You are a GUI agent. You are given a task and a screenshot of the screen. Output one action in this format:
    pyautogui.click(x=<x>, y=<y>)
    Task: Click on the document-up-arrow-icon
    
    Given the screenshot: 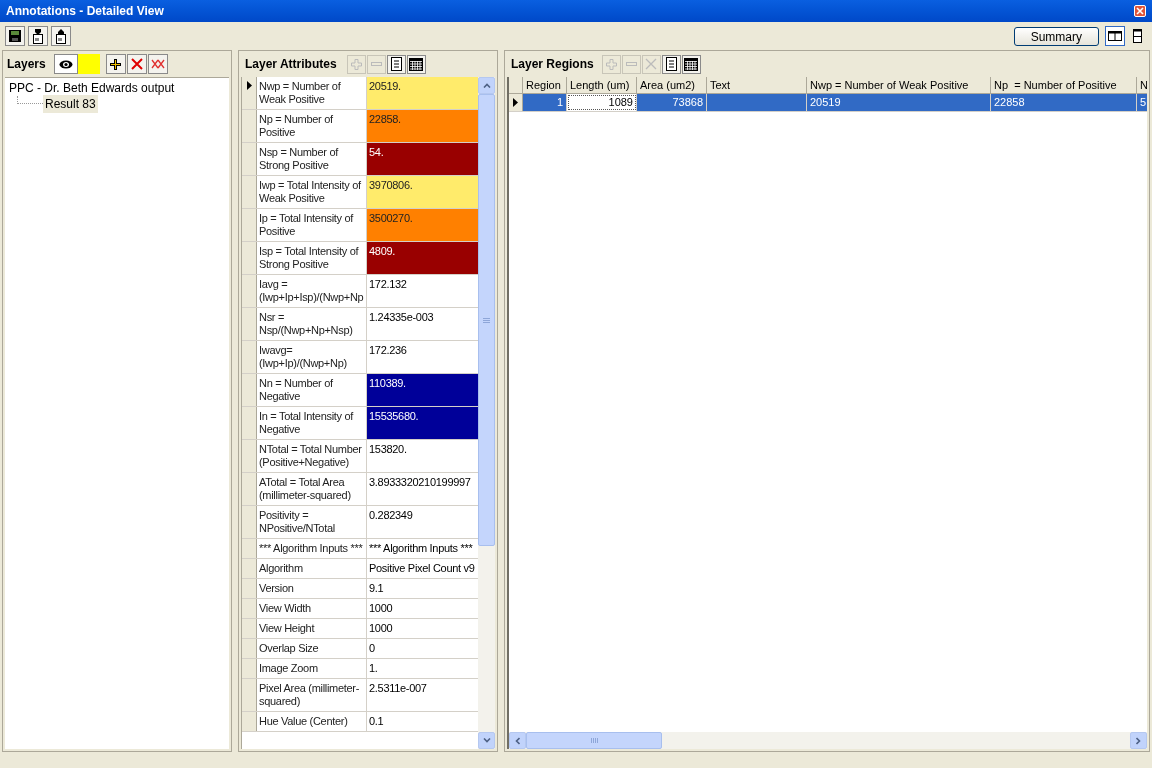 What is the action you would take?
    pyautogui.click(x=61, y=36)
    